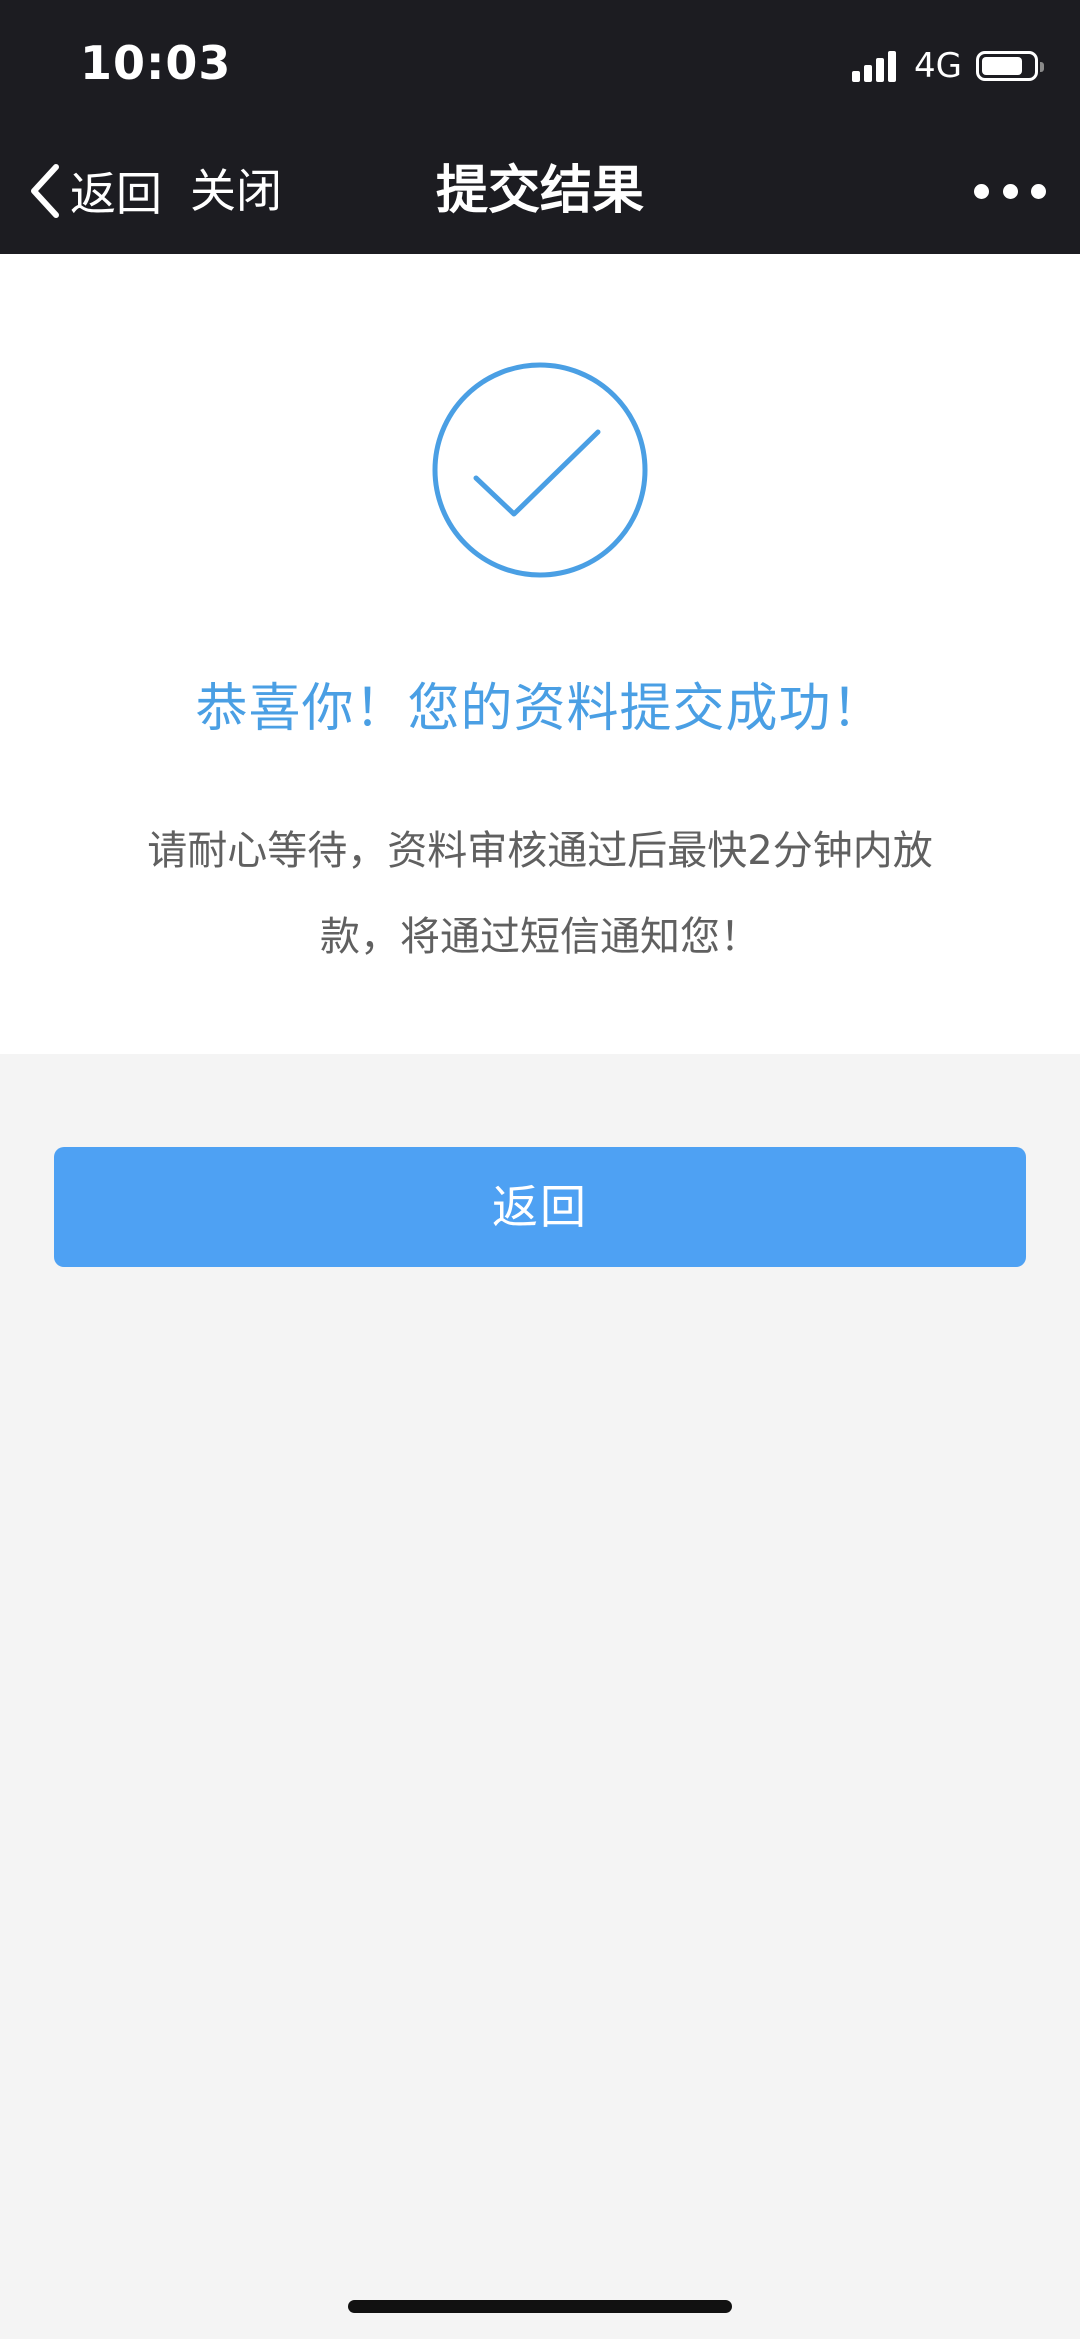  I want to click on description-line: 款，将通过短信通知您！, so click(540, 937).